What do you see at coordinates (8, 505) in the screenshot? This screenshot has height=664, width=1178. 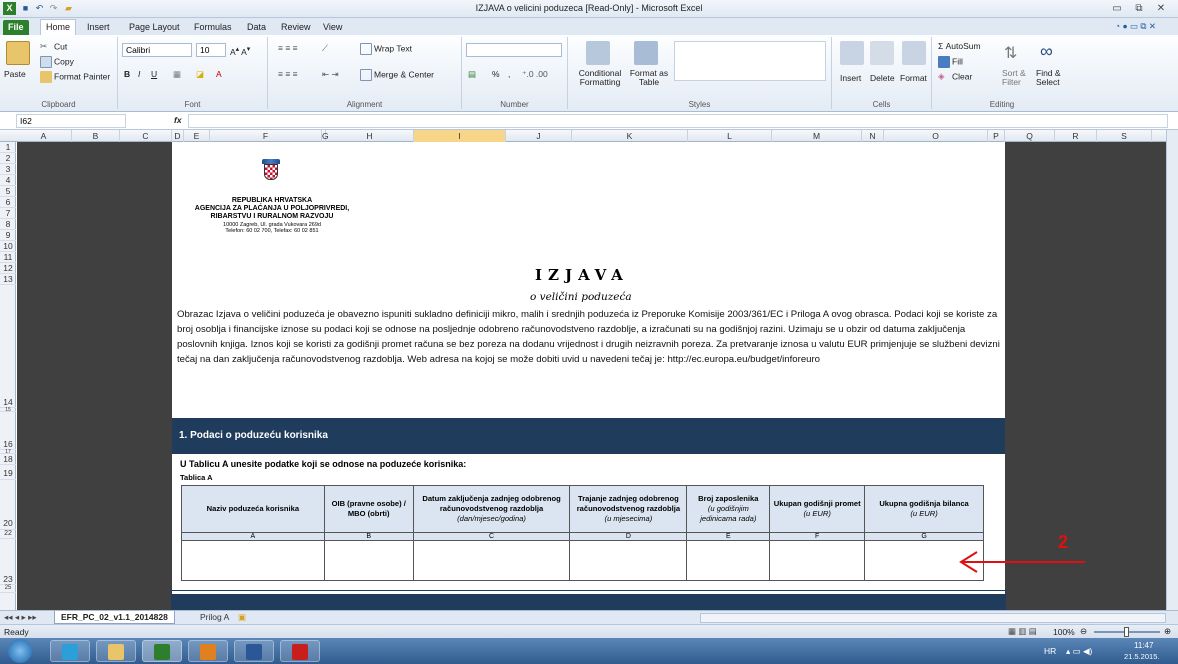 I see `row-header: 20` at bounding box center [8, 505].